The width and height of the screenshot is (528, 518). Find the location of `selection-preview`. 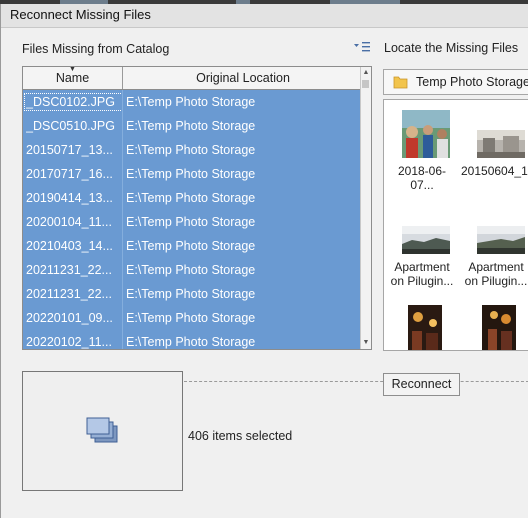

selection-preview is located at coordinates (102, 431).